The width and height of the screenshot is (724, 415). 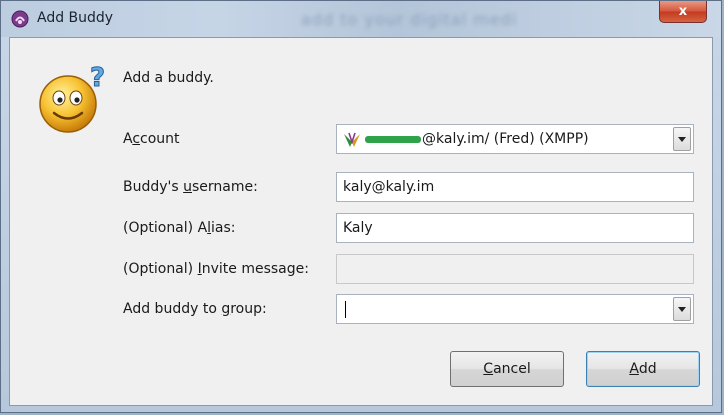 I want to click on alias-label: (Optional) Alias:, so click(x=179, y=228).